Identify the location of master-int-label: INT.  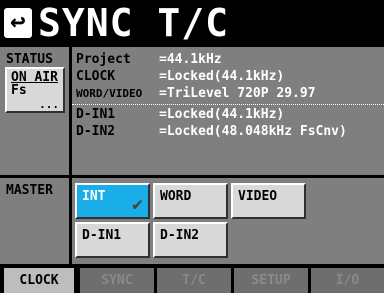
(94, 196).